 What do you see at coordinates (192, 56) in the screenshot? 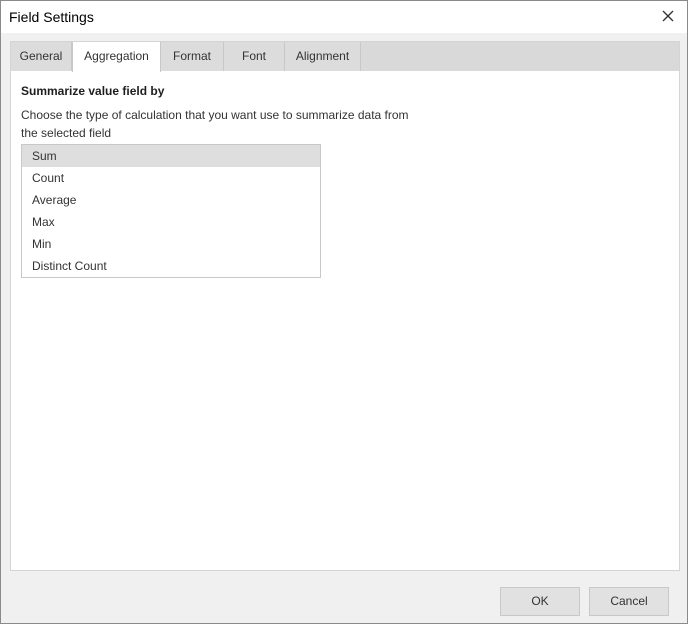
I see `tab-format: Format` at bounding box center [192, 56].